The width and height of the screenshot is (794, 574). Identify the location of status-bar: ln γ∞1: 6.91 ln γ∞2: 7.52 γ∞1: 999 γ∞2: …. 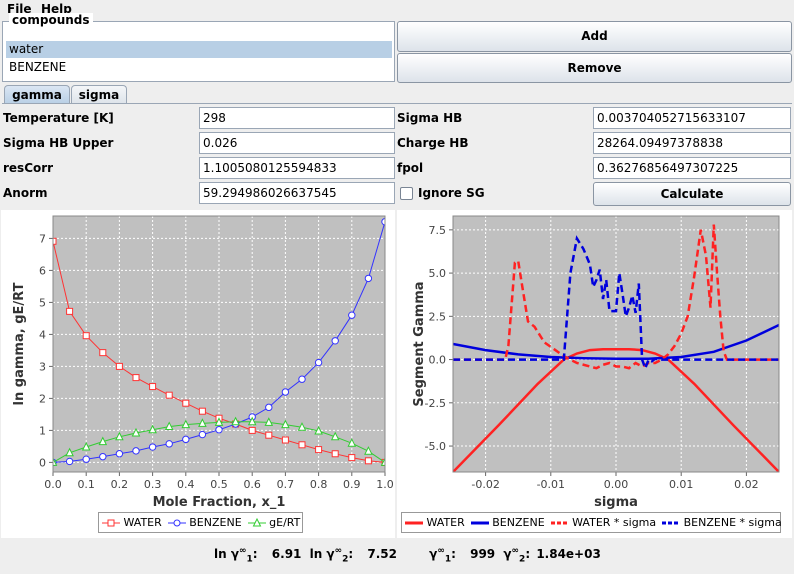
(407, 555).